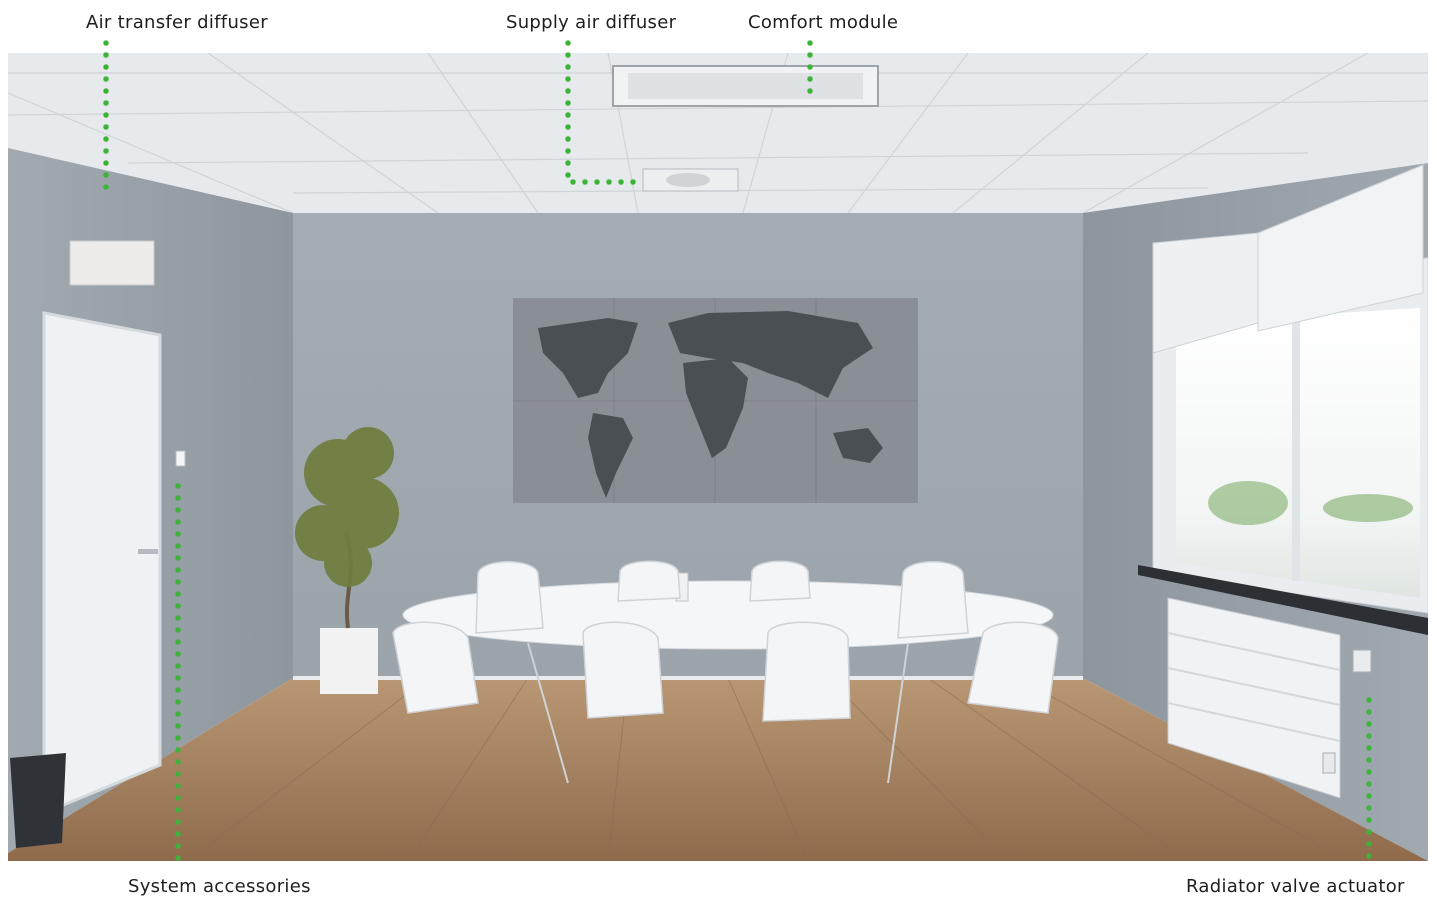 The image size is (1437, 898). What do you see at coordinates (38, 800) in the screenshot?
I see `waste-basket` at bounding box center [38, 800].